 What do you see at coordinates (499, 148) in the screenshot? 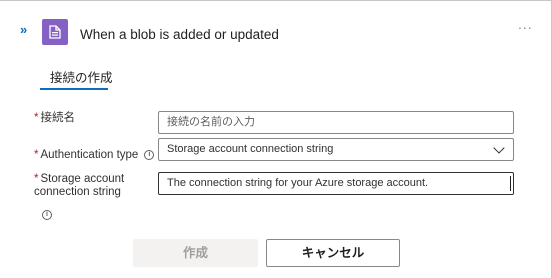
I see `chevron-down-icon` at bounding box center [499, 148].